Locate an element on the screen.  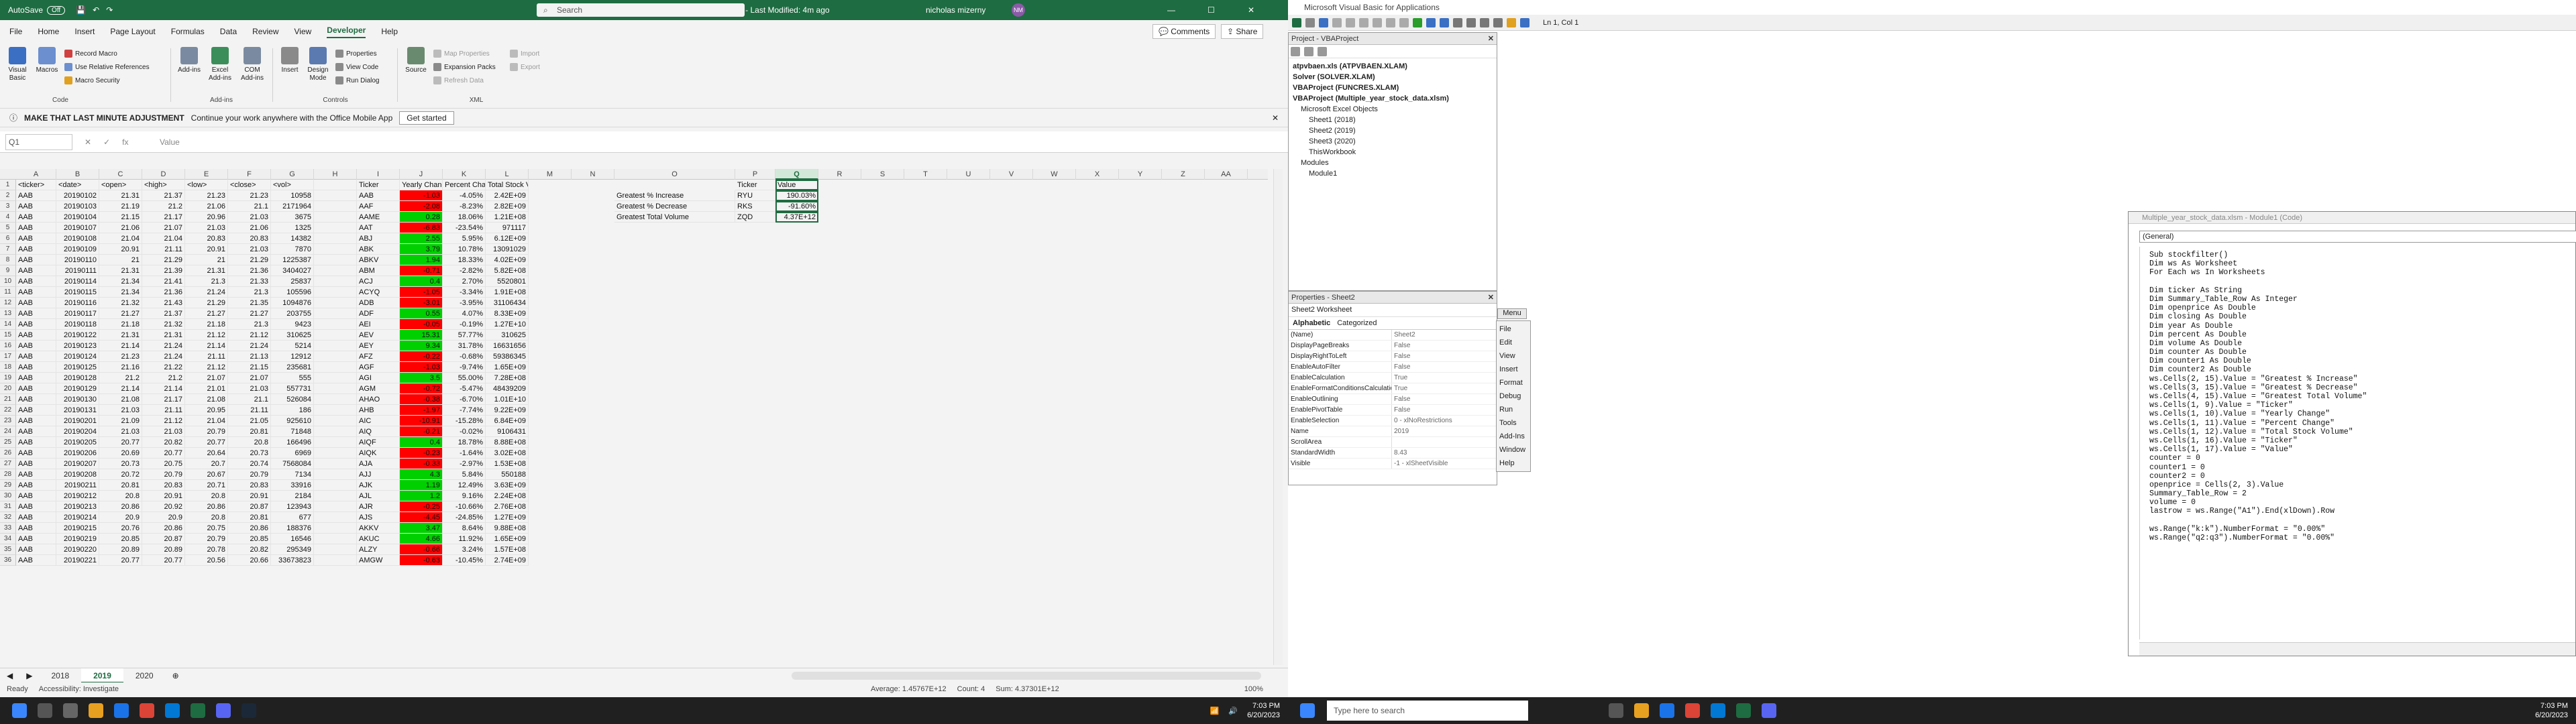
search-icon is located at coordinates (45, 710).